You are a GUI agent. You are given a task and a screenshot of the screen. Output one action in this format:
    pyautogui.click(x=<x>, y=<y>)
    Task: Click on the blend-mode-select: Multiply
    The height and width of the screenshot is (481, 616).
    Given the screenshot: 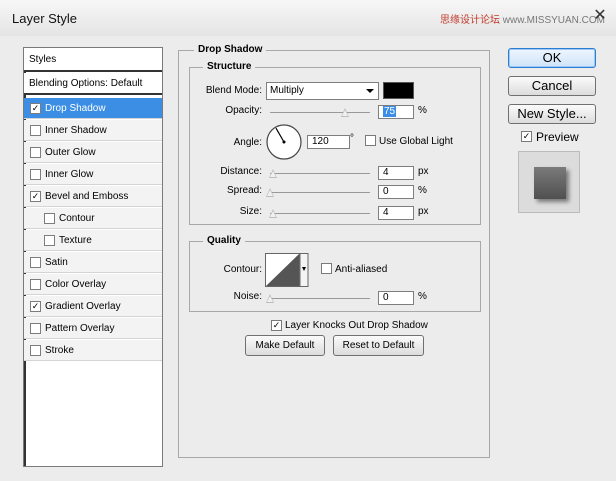 What is the action you would take?
    pyautogui.click(x=322, y=91)
    